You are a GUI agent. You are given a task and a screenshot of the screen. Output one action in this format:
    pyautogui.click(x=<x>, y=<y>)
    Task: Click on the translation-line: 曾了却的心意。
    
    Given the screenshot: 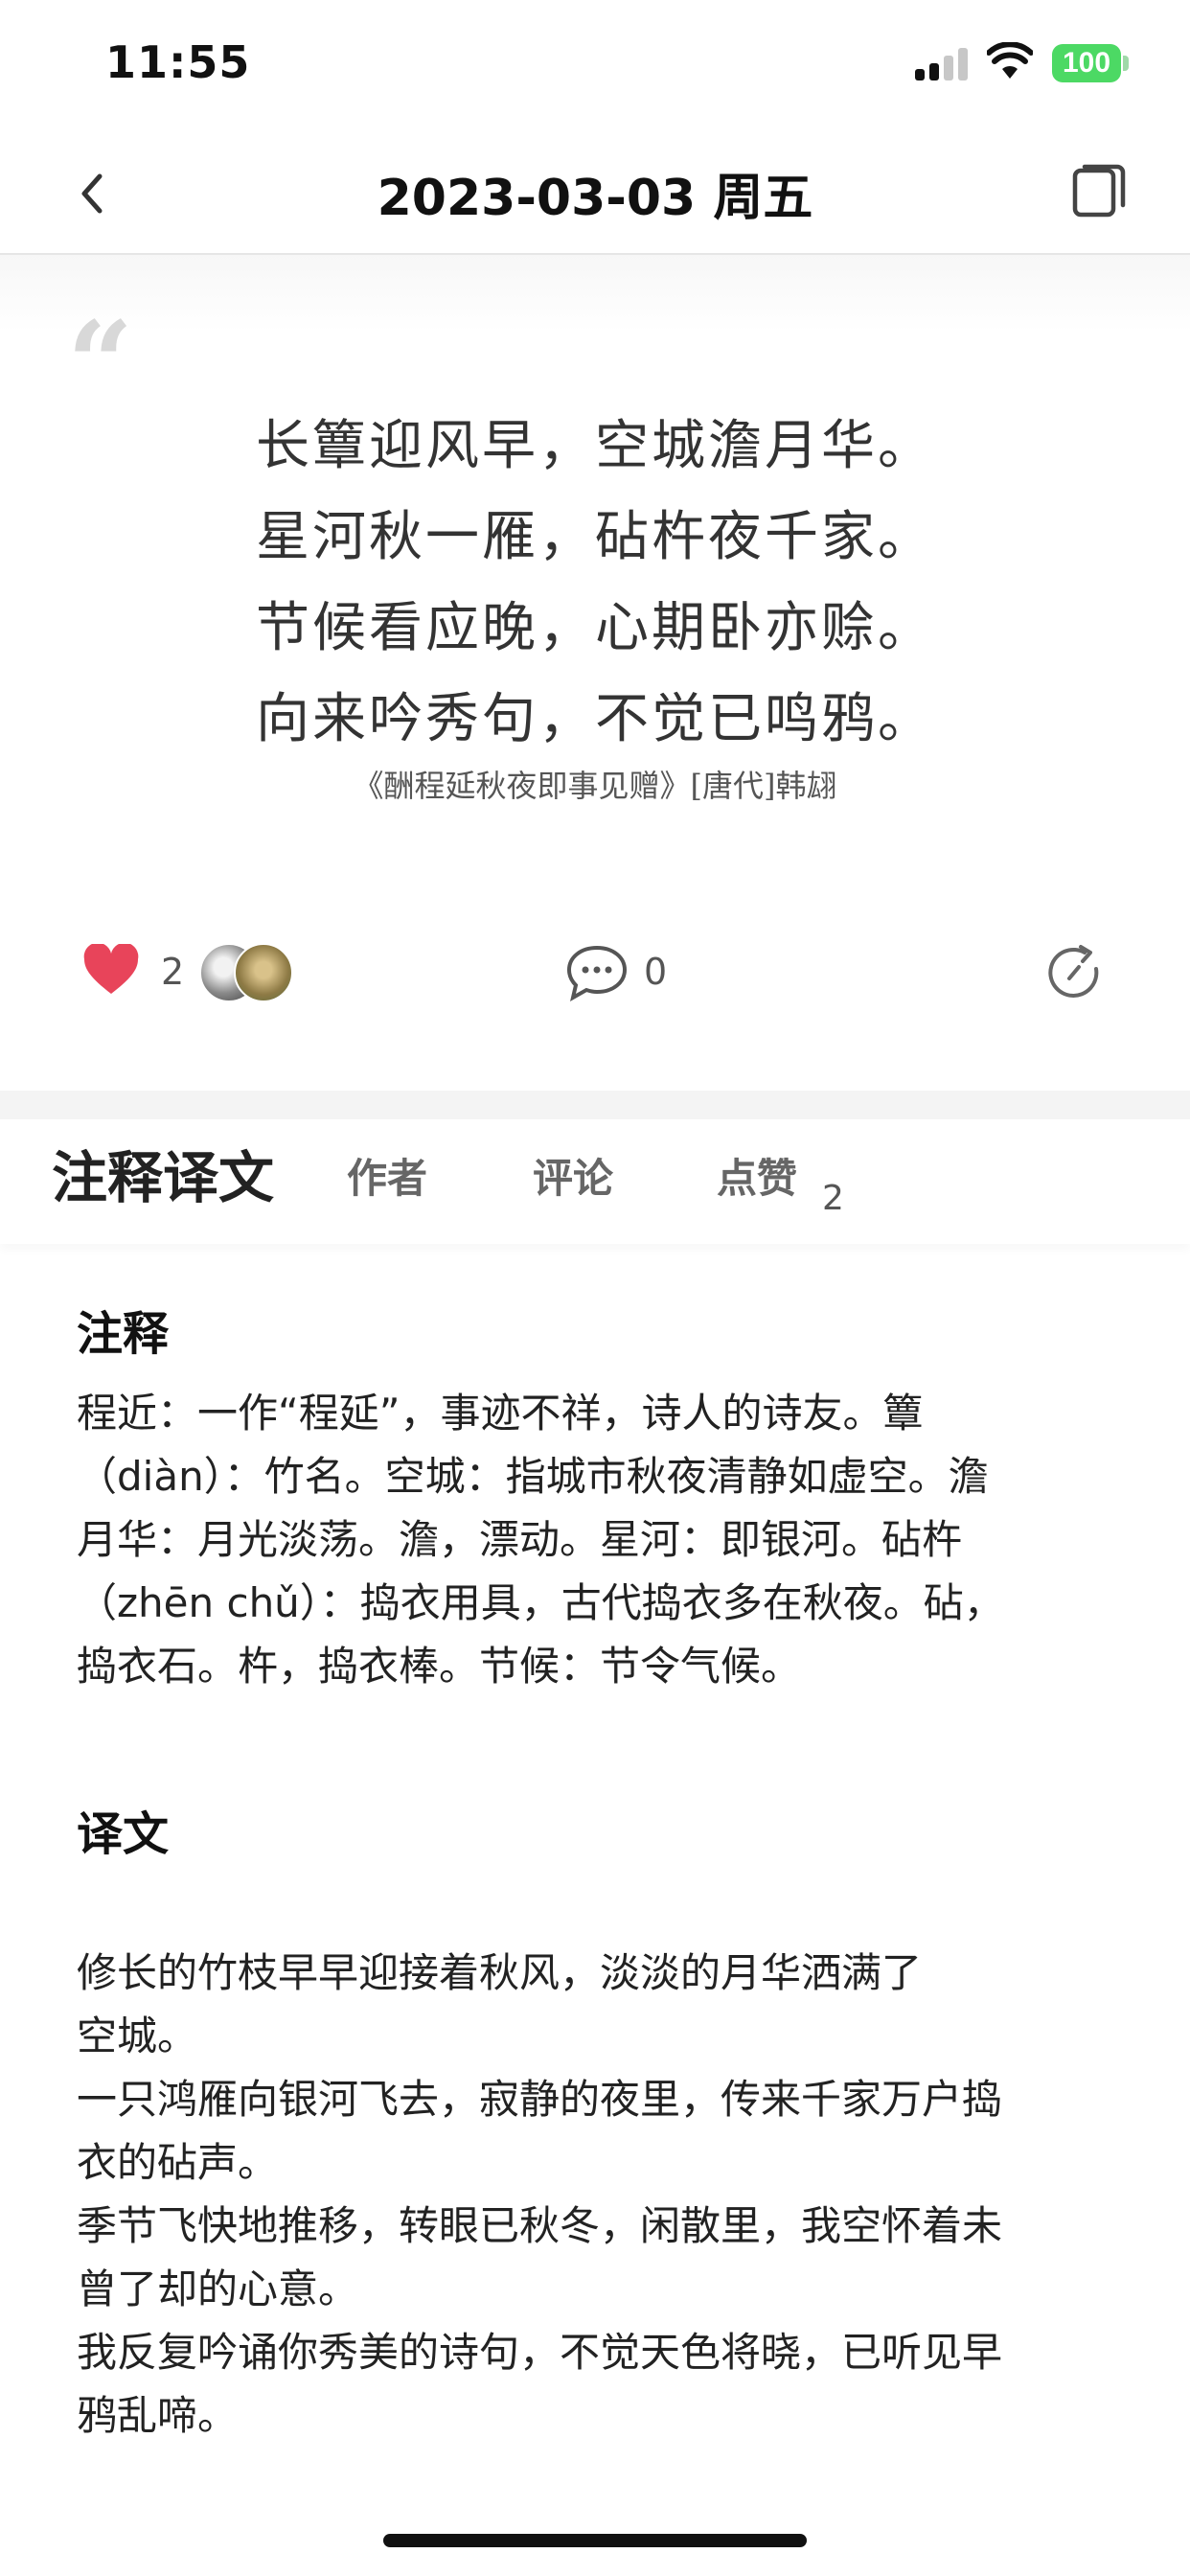 What is the action you would take?
    pyautogui.click(x=218, y=2289)
    